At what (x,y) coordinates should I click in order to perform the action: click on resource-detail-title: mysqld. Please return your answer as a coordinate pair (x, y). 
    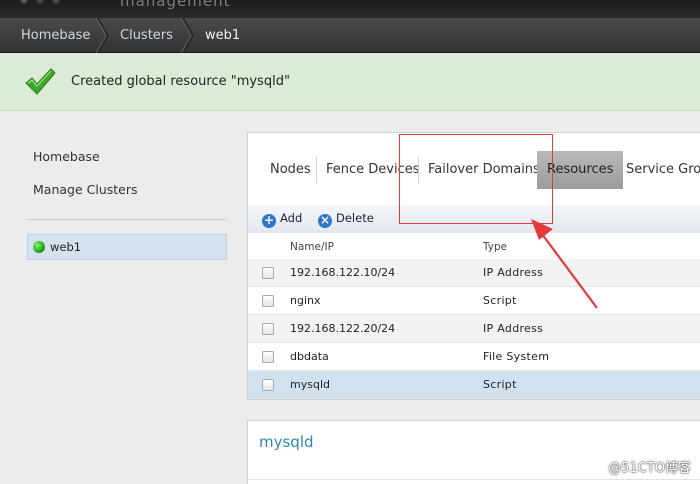
    Looking at the image, I should click on (286, 442).